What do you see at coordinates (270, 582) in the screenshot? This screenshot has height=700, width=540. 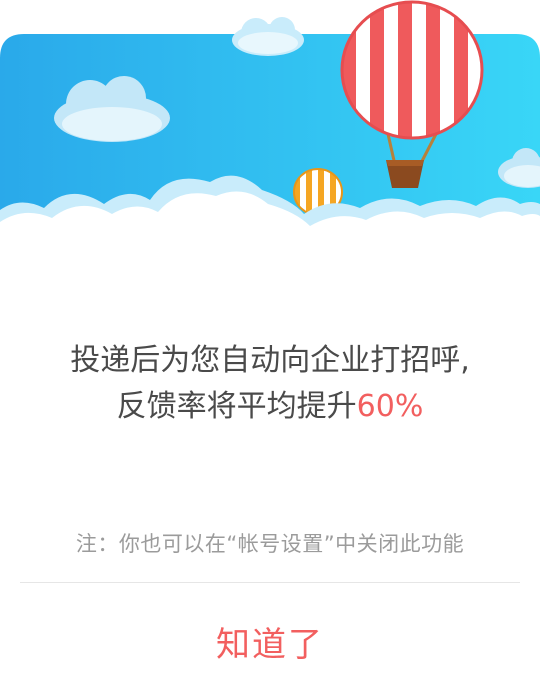 I see `divider` at bounding box center [270, 582].